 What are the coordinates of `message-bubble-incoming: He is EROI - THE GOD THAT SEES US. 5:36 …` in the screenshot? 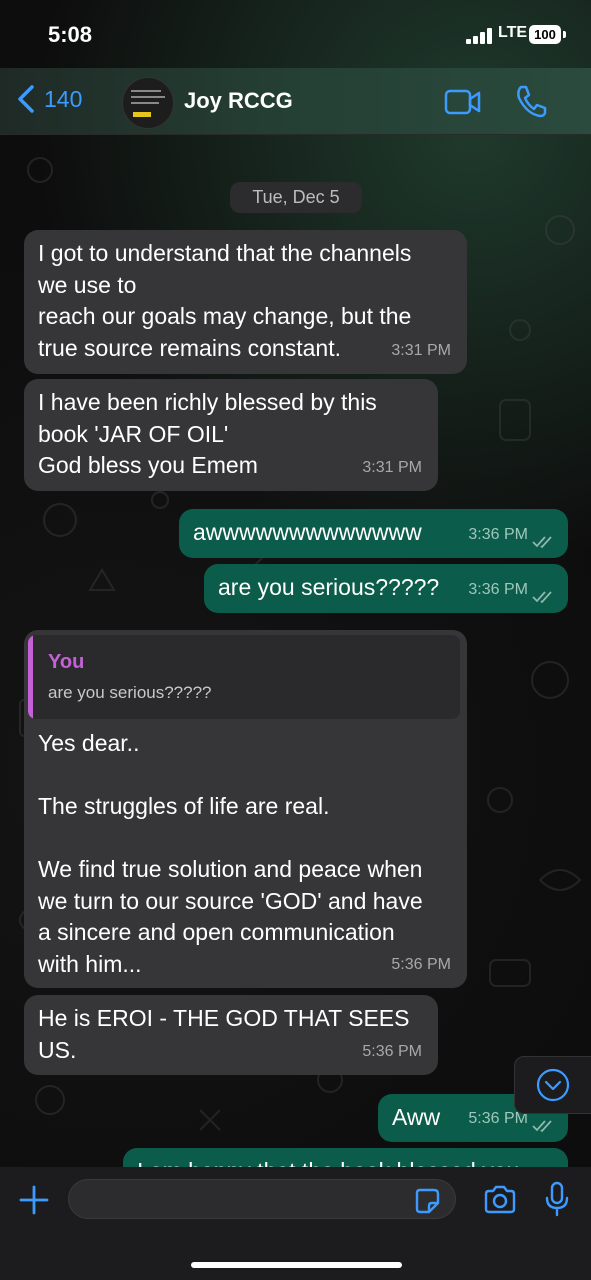 It's located at (231, 1035).